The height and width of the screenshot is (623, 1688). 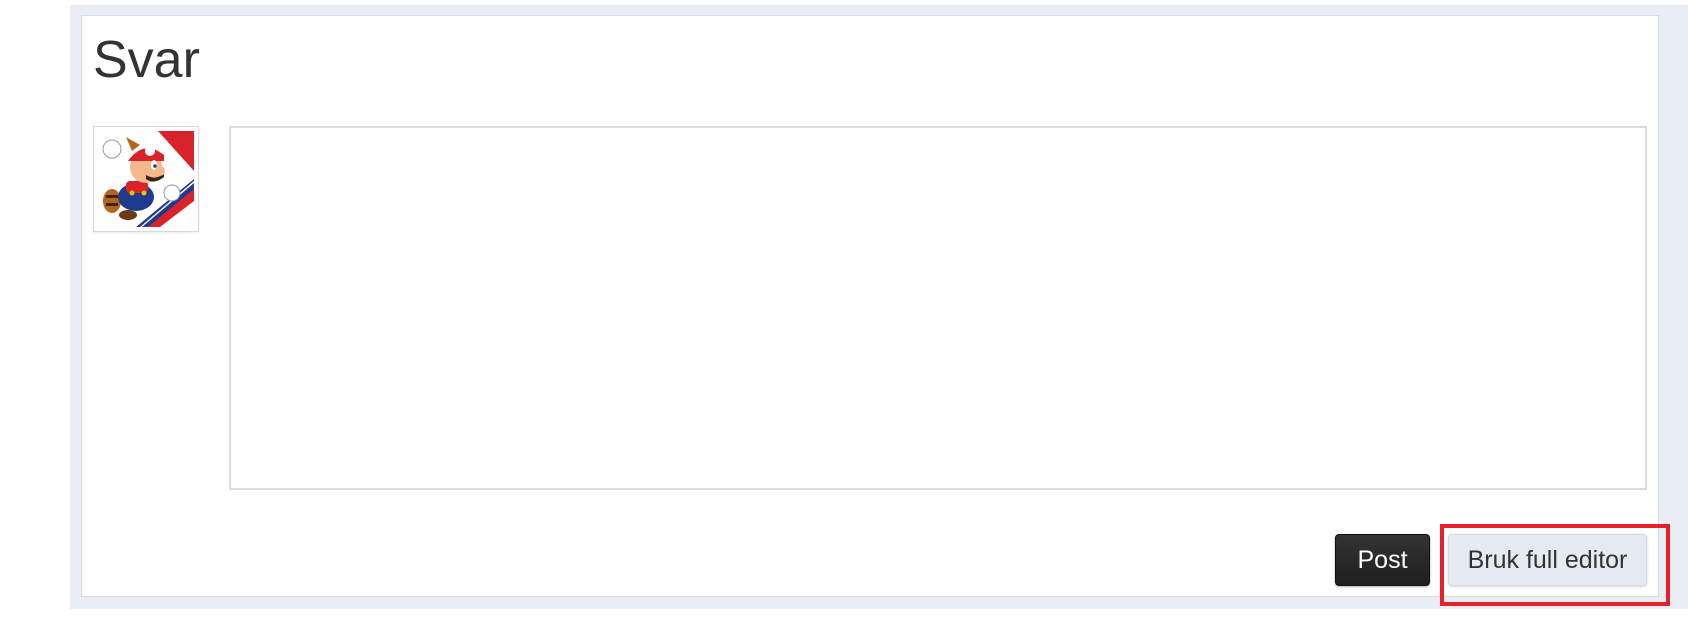 What do you see at coordinates (146, 60) in the screenshot?
I see `reply-title: Svar` at bounding box center [146, 60].